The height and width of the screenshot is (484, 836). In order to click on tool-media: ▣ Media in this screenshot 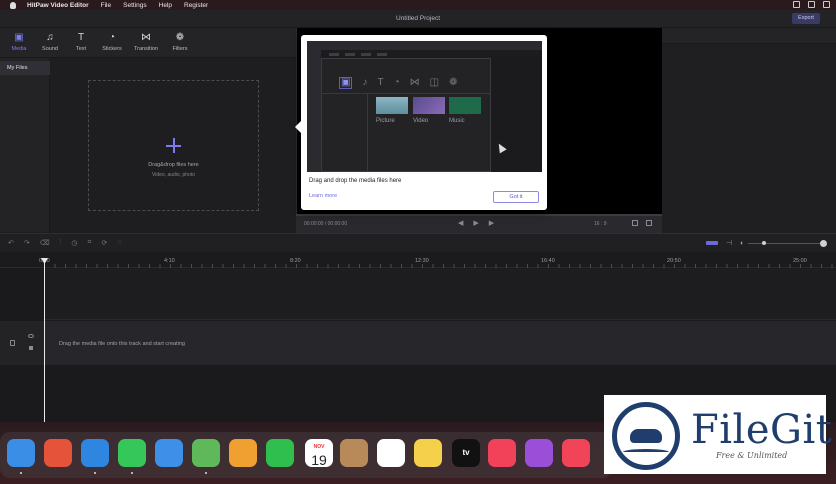, I will do `click(19, 43)`.